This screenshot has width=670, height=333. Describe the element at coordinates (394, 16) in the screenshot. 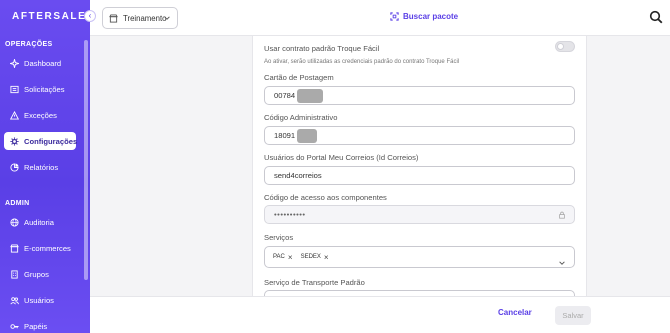

I see `scan-icon` at that location.